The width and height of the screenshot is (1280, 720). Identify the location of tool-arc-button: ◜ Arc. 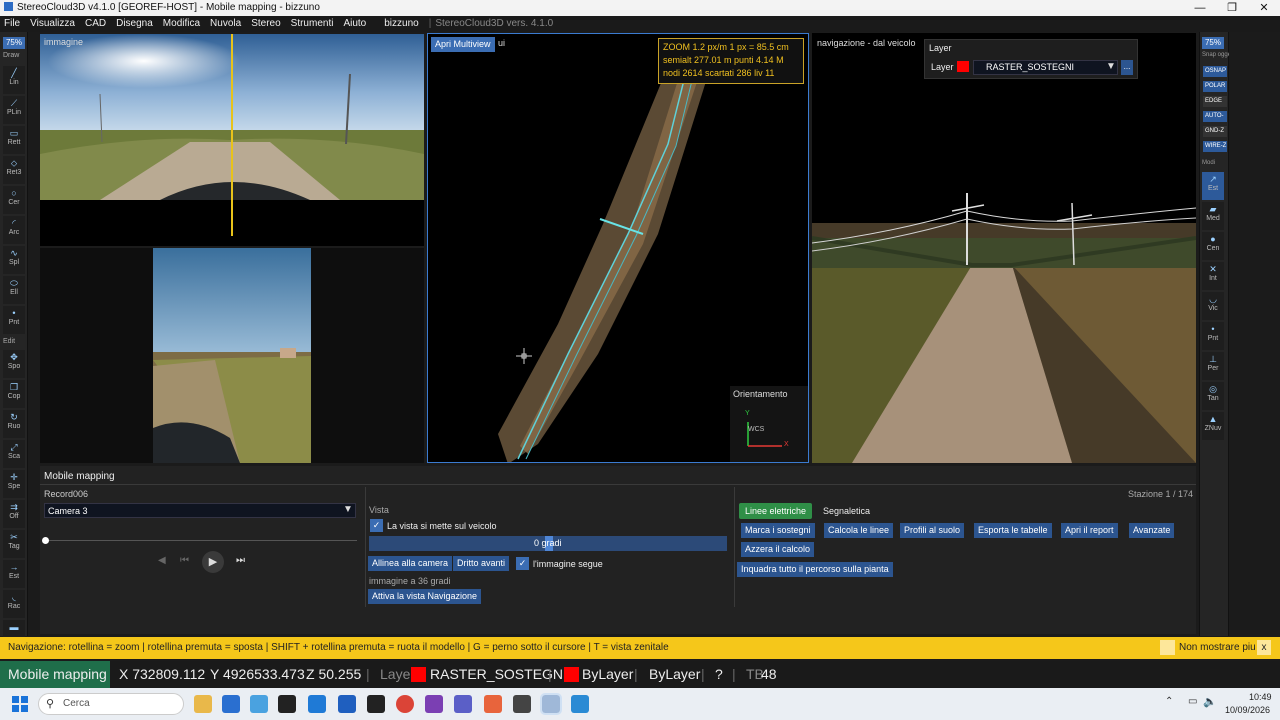
(14, 230).